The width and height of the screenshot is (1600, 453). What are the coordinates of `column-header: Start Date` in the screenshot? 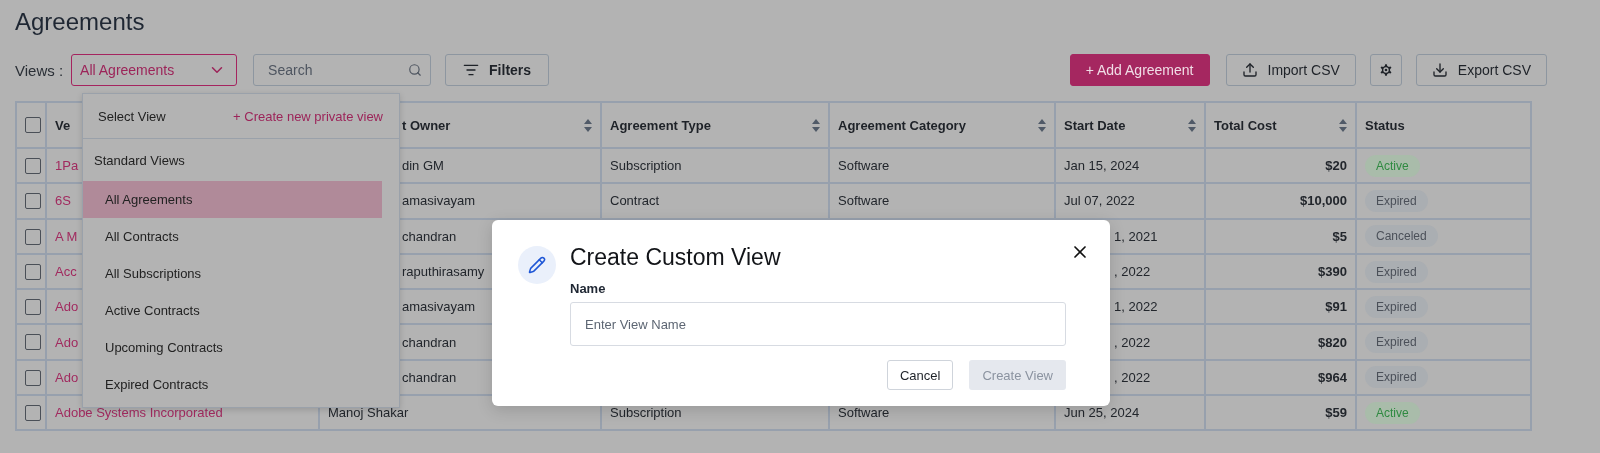 It's located at (1095, 125).